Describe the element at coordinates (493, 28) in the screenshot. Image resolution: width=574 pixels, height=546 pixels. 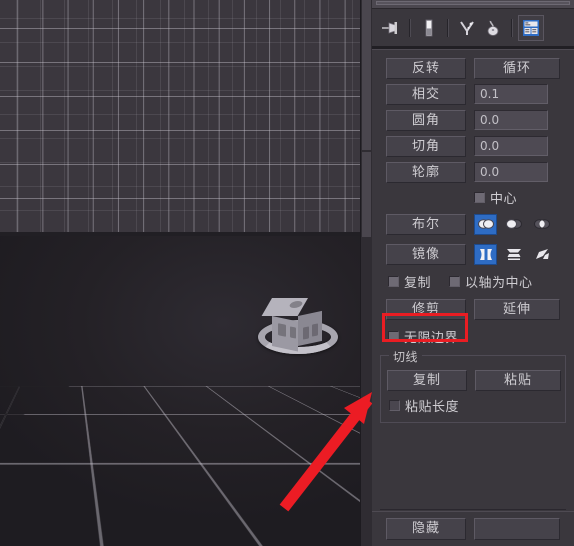
I see `remove-modifier-icon` at that location.